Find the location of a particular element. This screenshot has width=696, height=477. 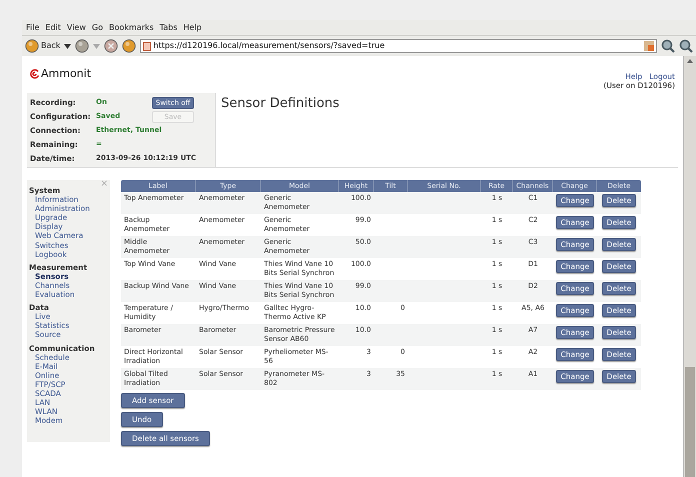

menu-item: Go is located at coordinates (97, 28).